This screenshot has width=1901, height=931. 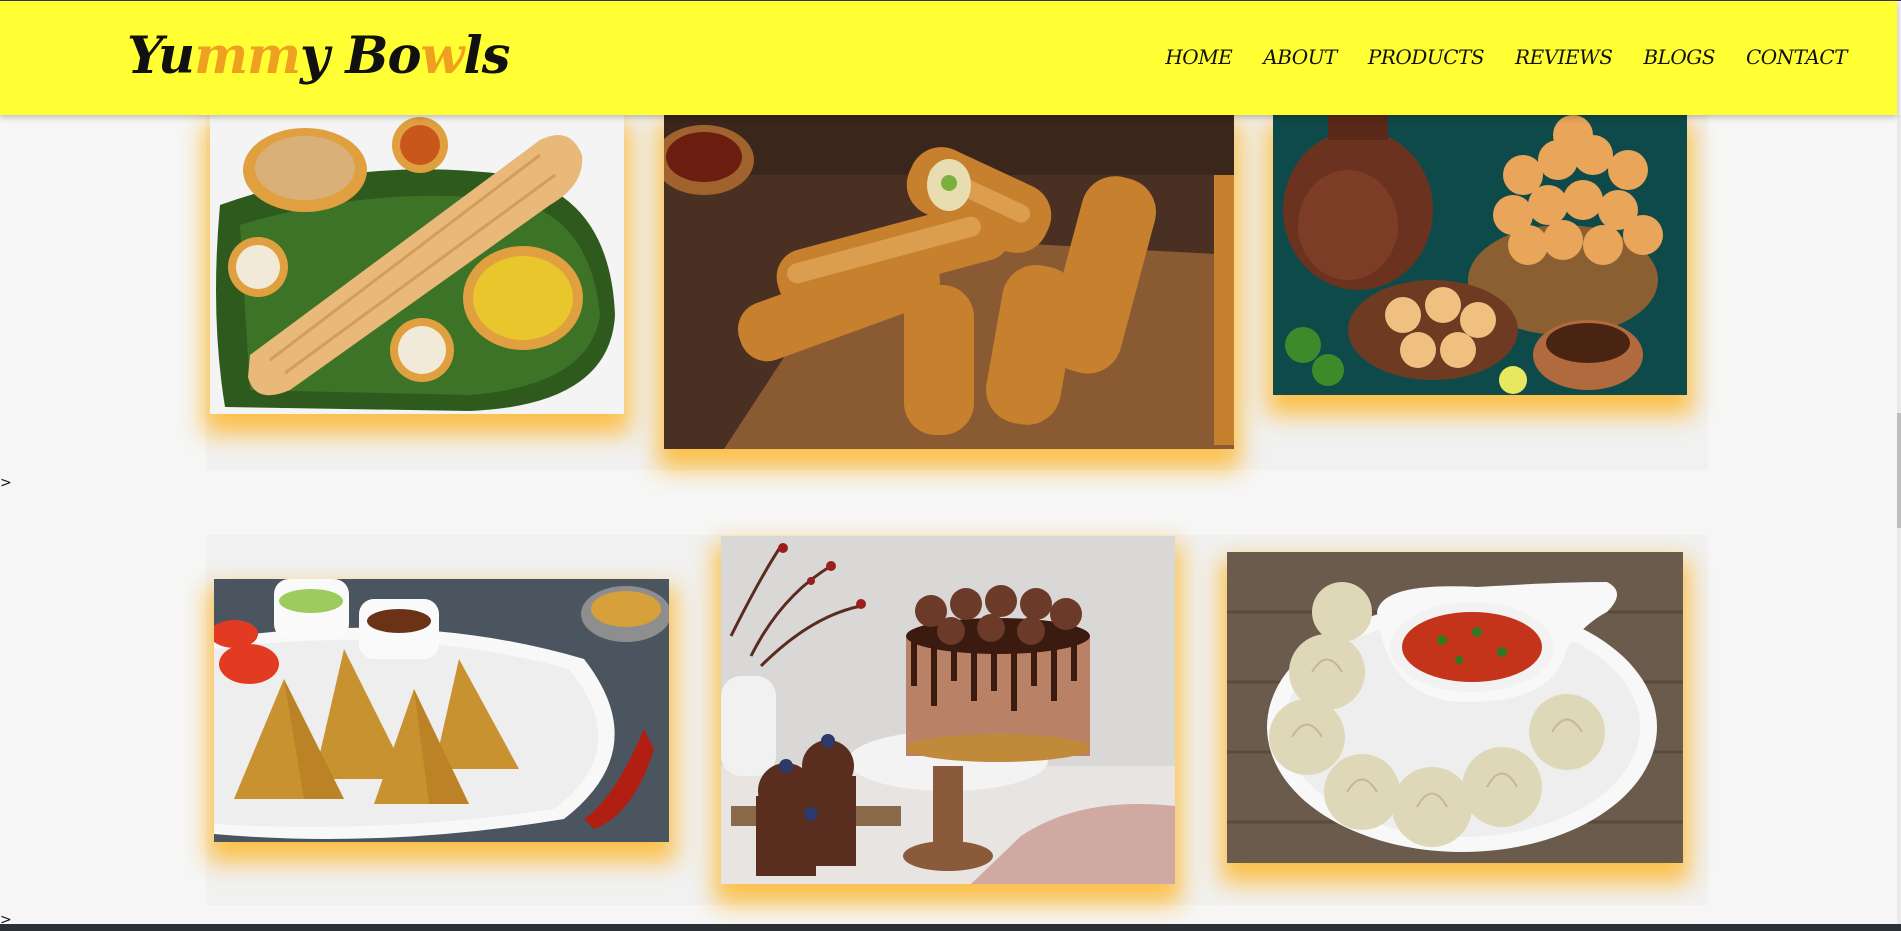 I want to click on spring-rolls-icon, so click(x=949, y=282).